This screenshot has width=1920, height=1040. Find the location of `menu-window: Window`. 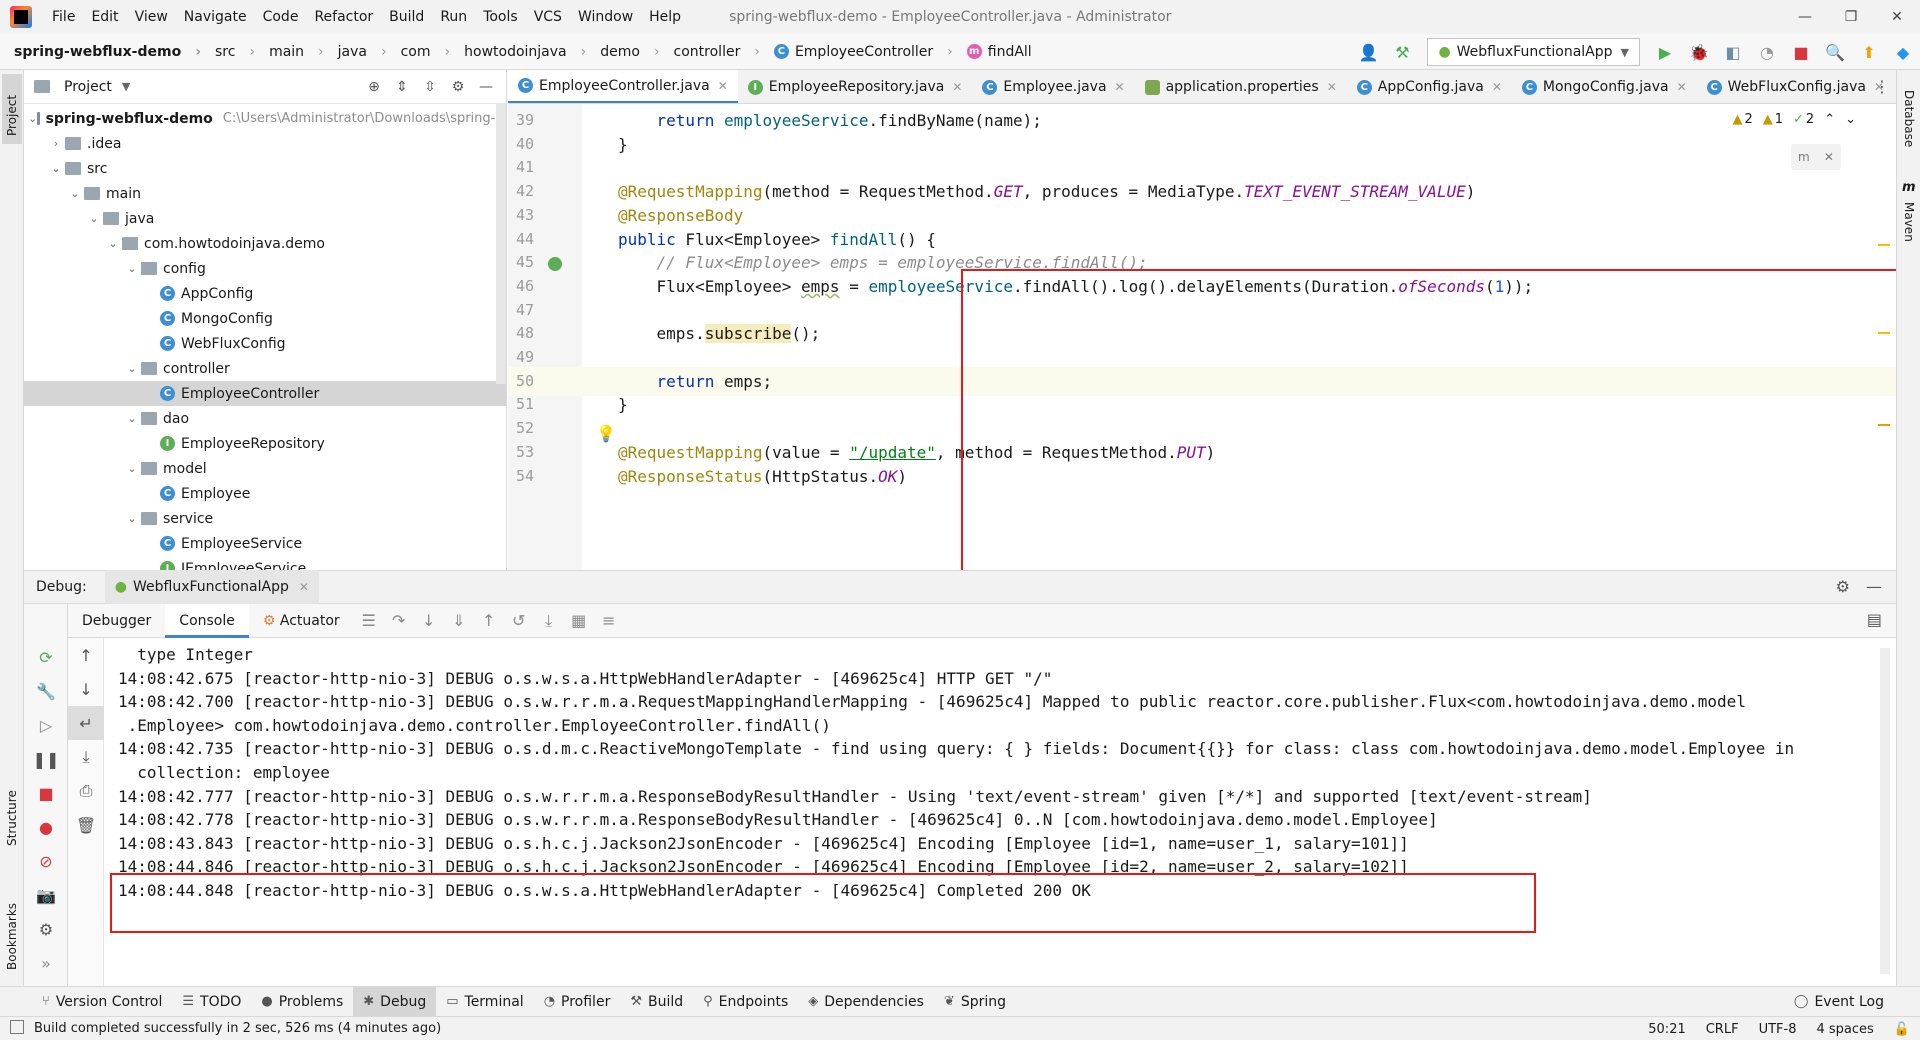

menu-window: Window is located at coordinates (605, 17).